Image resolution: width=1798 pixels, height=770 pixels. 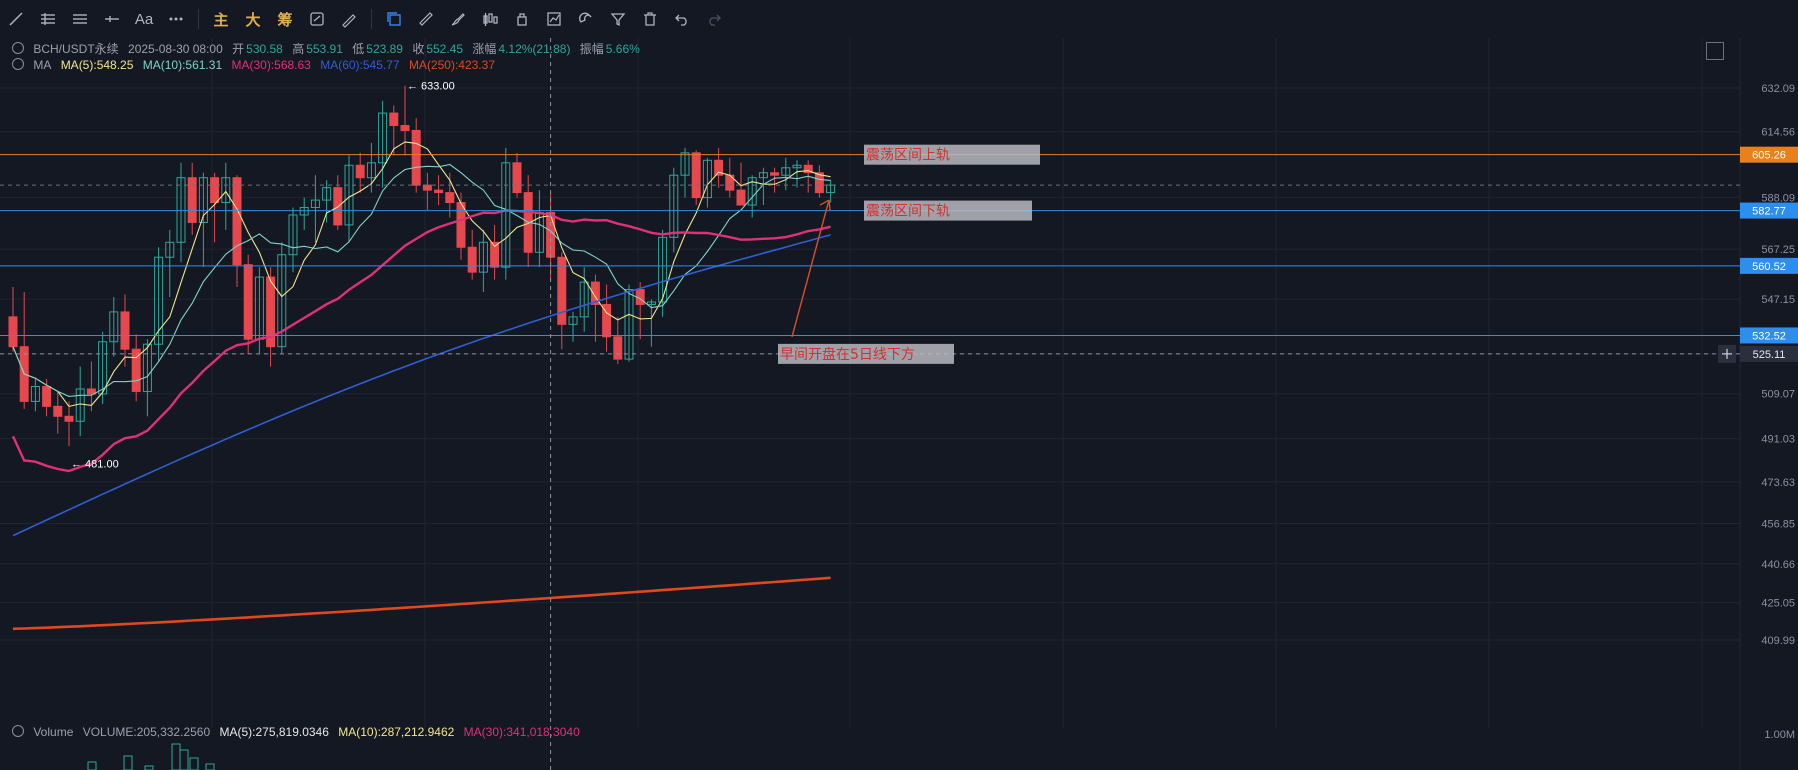 What do you see at coordinates (1778, 565) in the screenshot?
I see `y-tick-label: 440.66` at bounding box center [1778, 565].